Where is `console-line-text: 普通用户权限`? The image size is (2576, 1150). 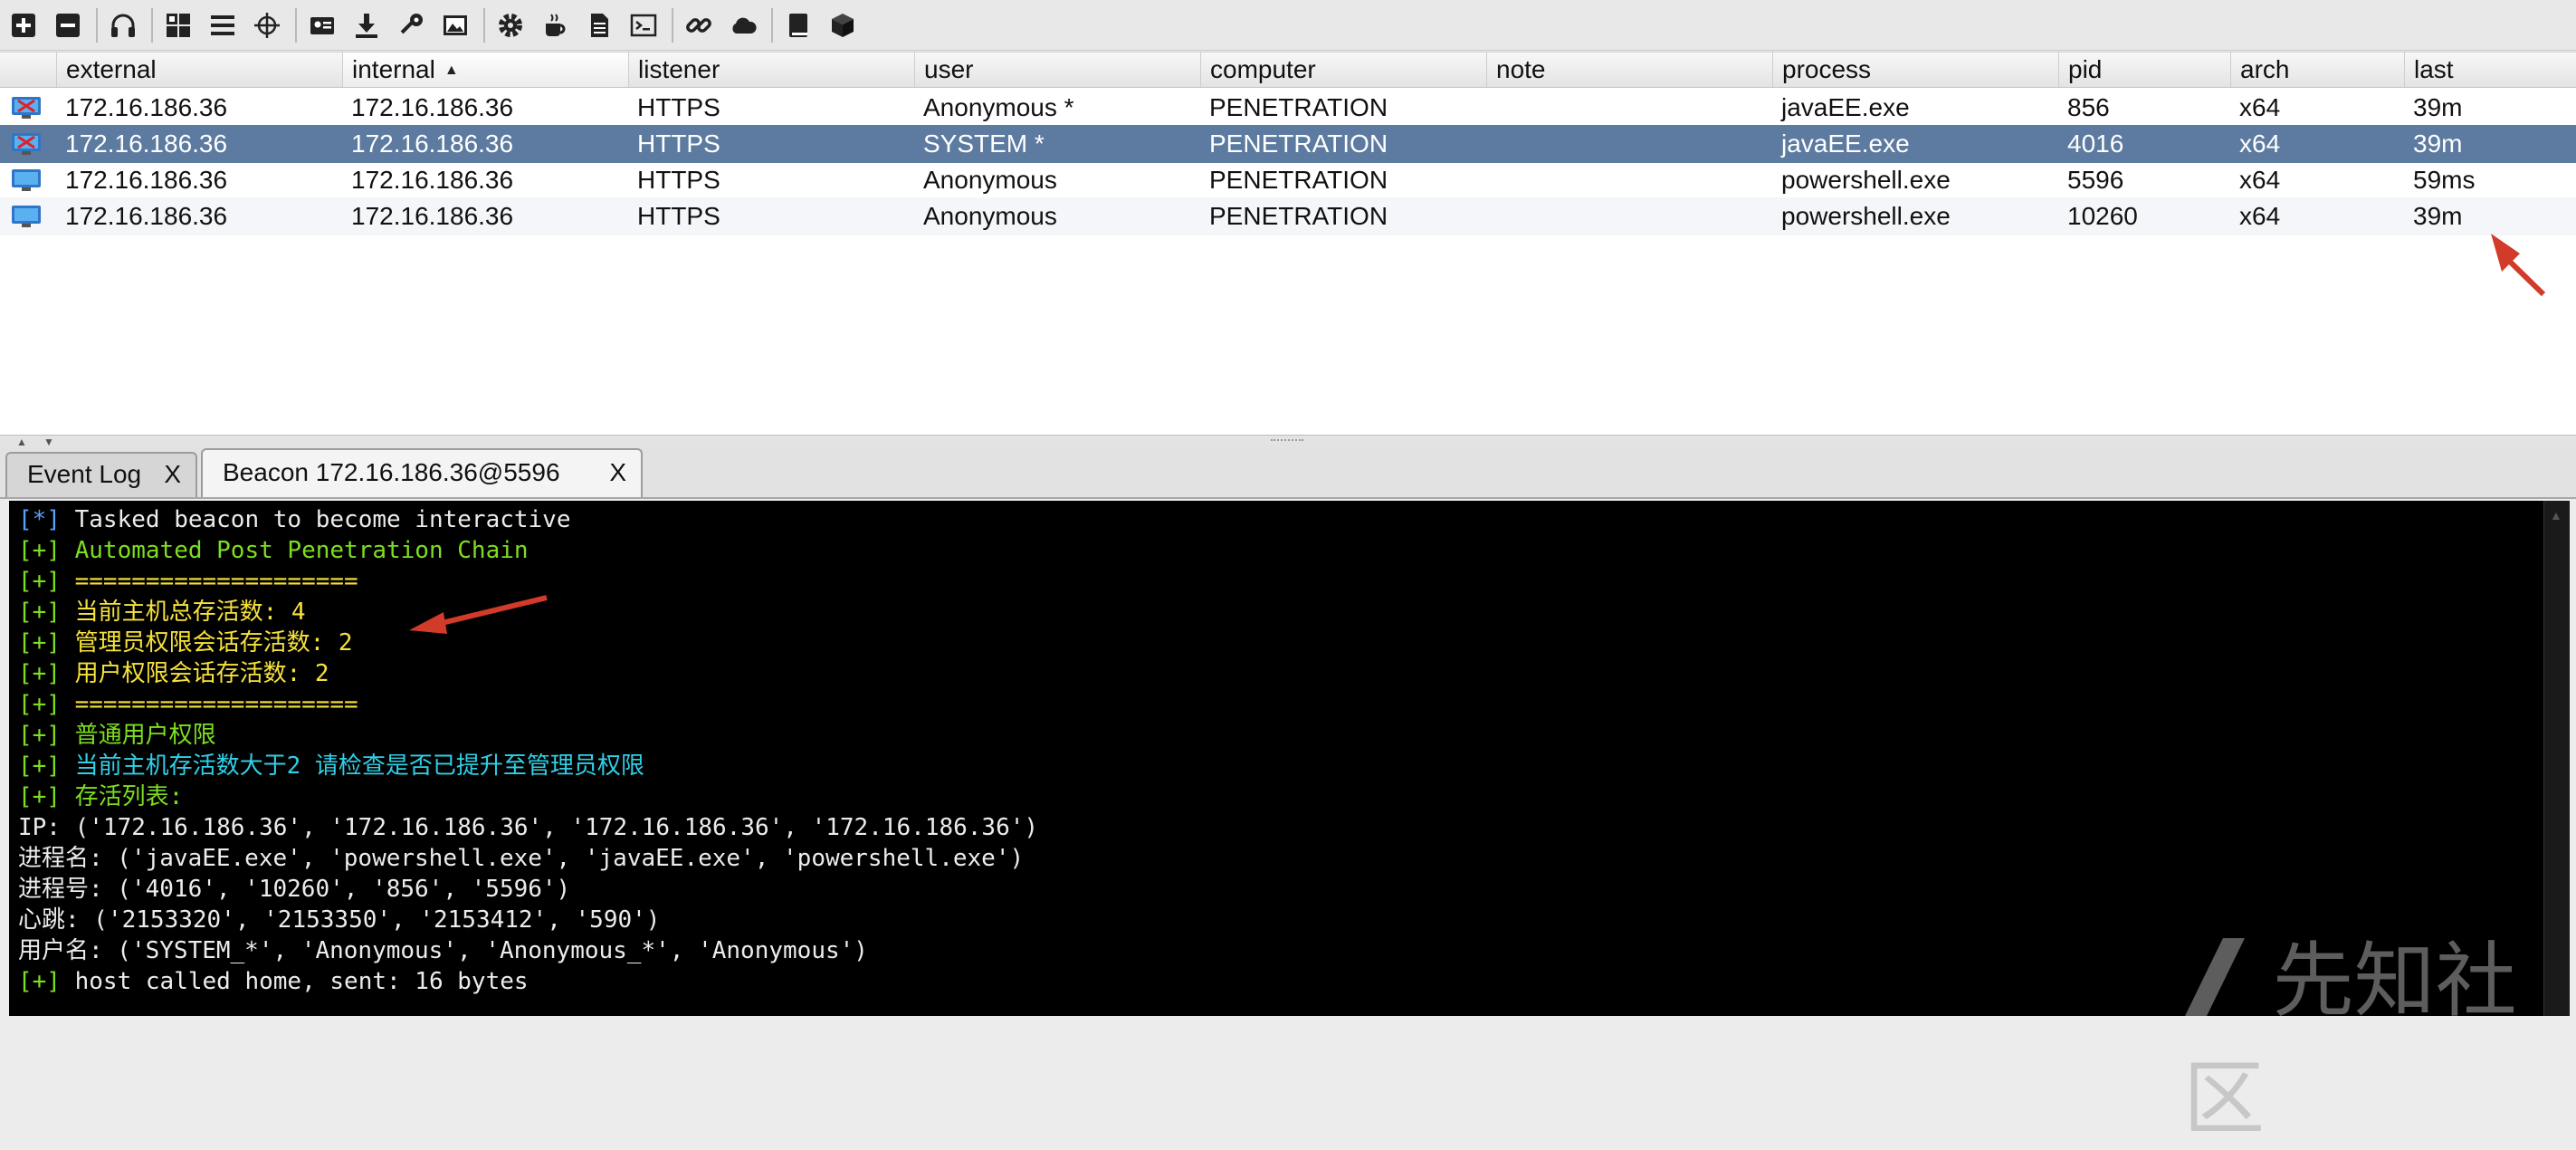 console-line-text: 普通用户权限 is located at coordinates (138, 735).